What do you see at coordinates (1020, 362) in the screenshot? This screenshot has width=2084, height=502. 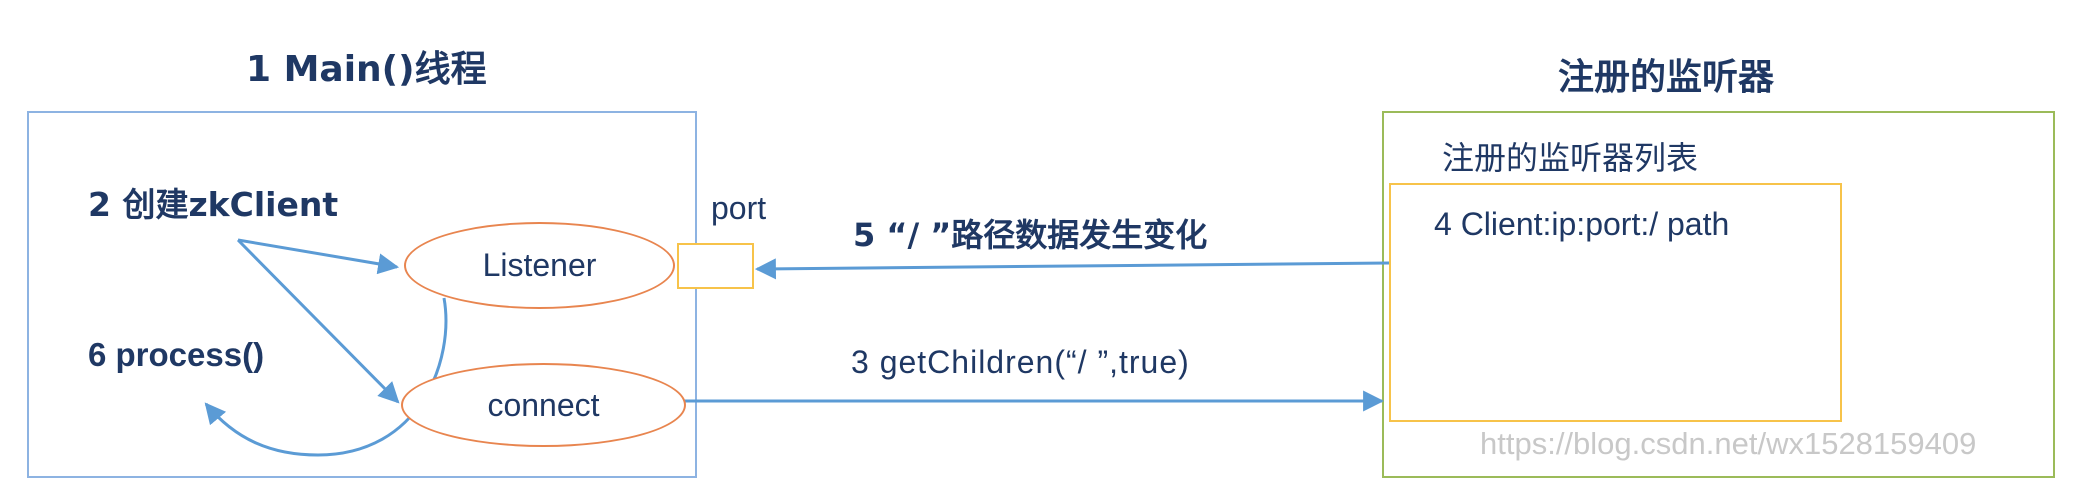 I see `get-children-label: 3 getChildren(“/ ”,true)` at bounding box center [1020, 362].